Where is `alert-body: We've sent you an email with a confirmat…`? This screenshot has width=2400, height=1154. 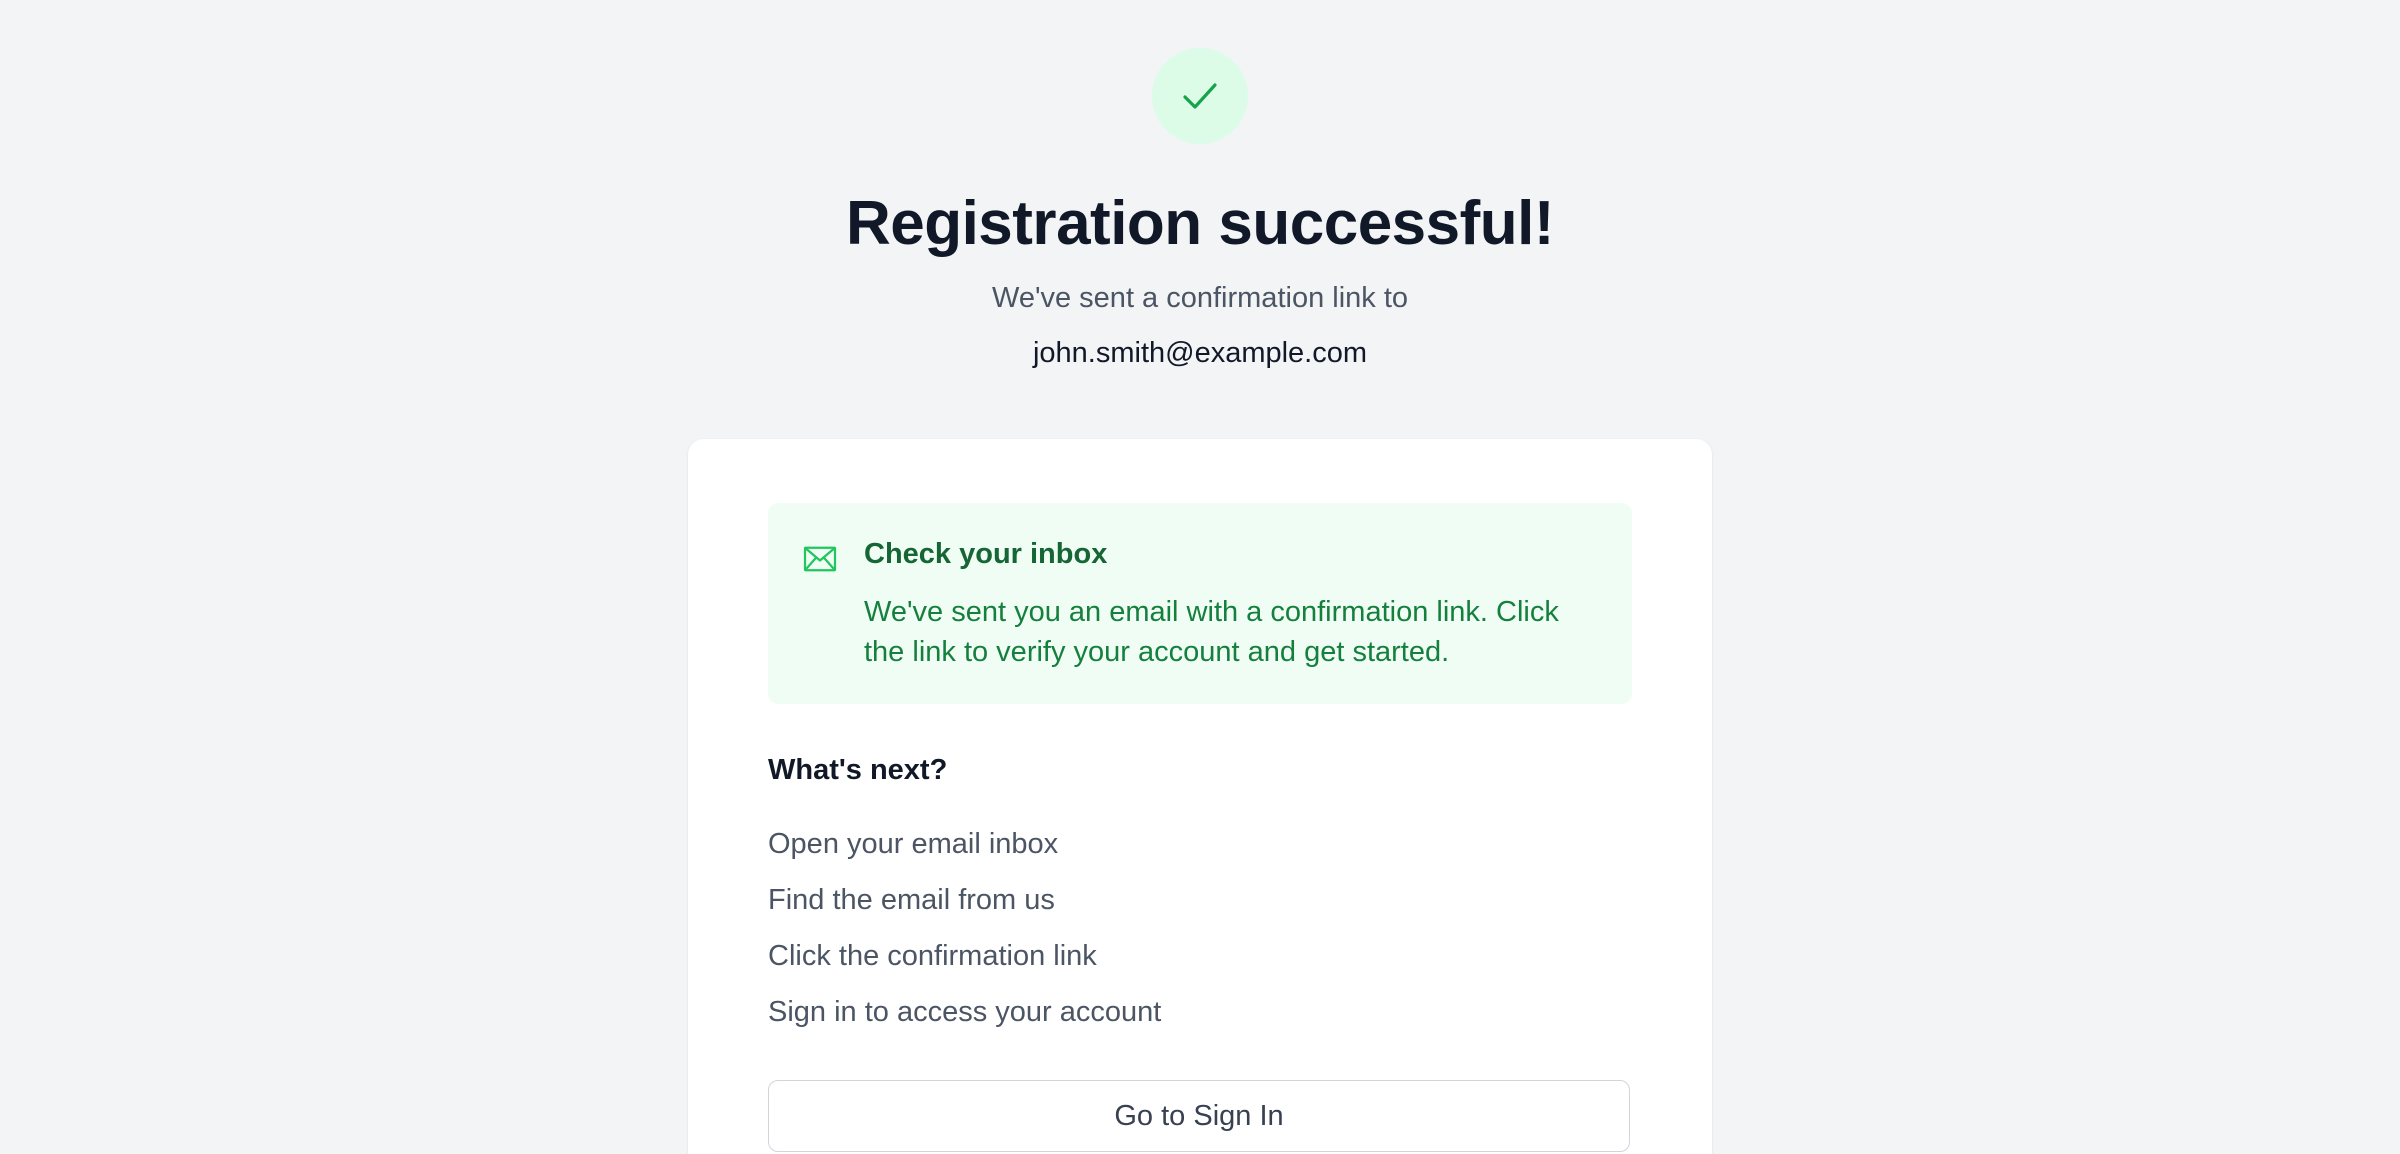
alert-body: We've sent you an email with a confirmat… is located at coordinates (1211, 632).